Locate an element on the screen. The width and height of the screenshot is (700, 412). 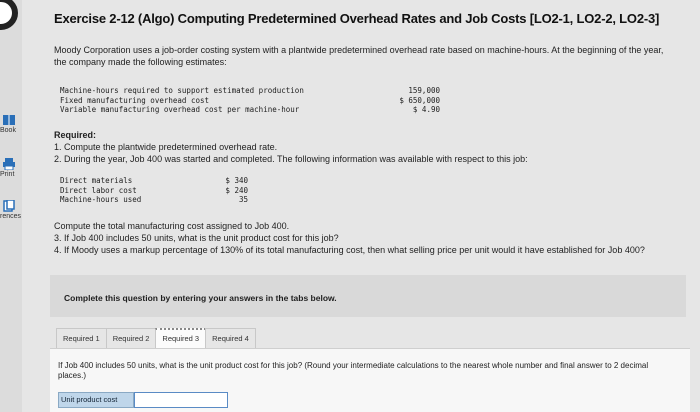
references-icon is located at coordinates (9, 206).